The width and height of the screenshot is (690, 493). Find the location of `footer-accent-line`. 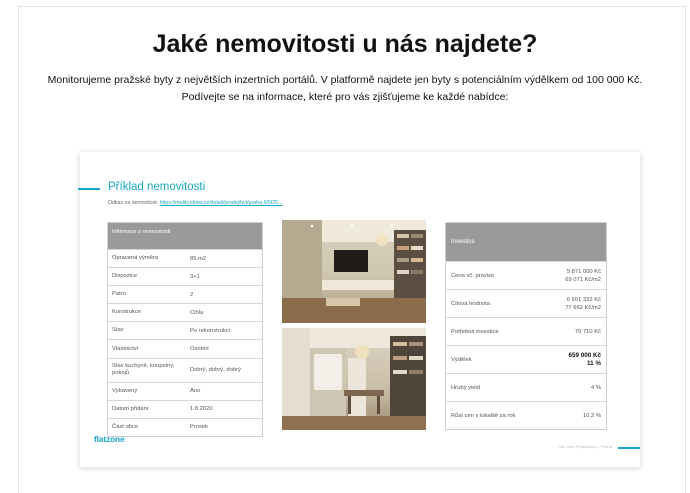

footer-accent-line is located at coordinates (629, 448).